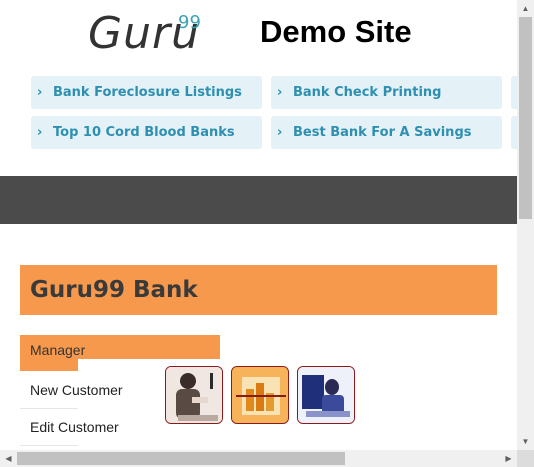 This screenshot has height=467, width=534. What do you see at coordinates (258, 200) in the screenshot?
I see `navigation-bar` at bounding box center [258, 200].